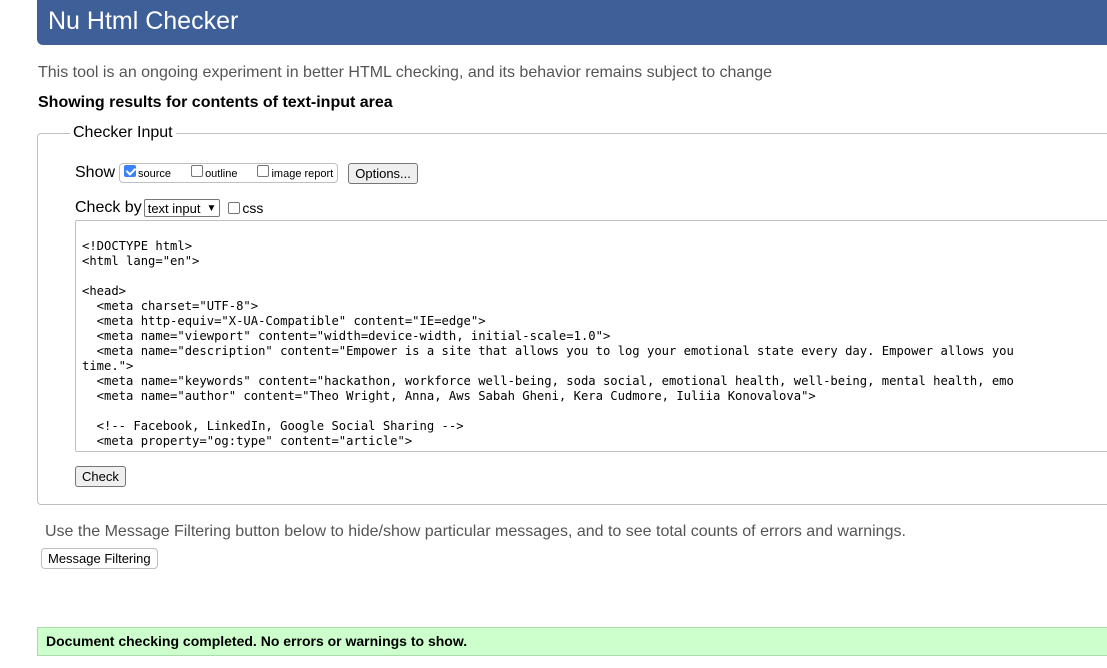 The width and height of the screenshot is (1107, 668). I want to click on source-checkbox, so click(130, 171).